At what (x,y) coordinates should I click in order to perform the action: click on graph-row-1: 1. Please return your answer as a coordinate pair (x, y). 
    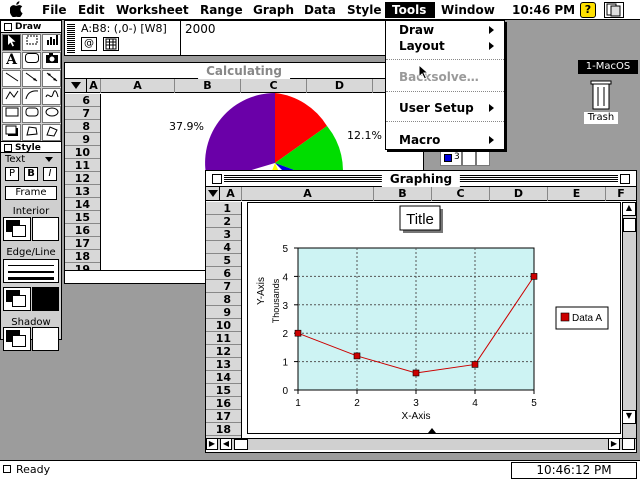
    Looking at the image, I should click on (223, 208).